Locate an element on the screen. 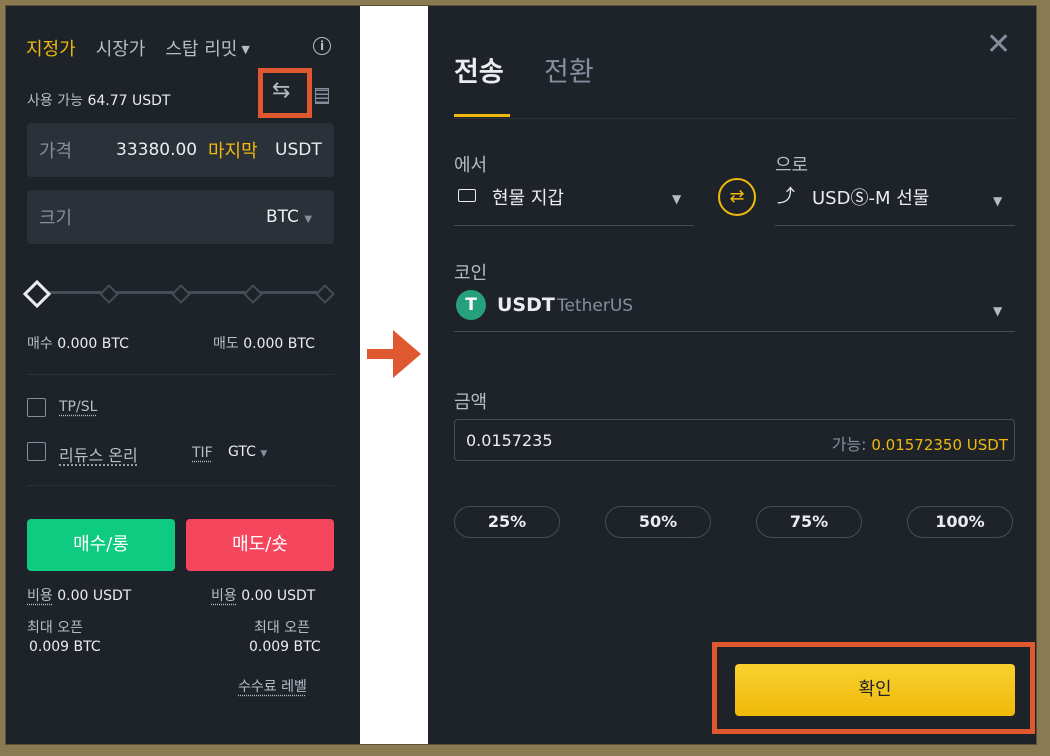 The width and height of the screenshot is (1050, 756). from-wallet-select: 현물 지갑 ▼ is located at coordinates (574, 202).